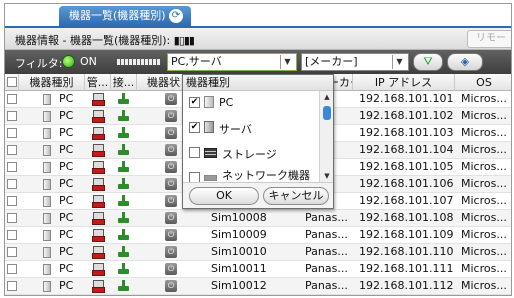 This screenshot has height=298, width=514. I want to click on cancel-button: キャンセル, so click(296, 196).